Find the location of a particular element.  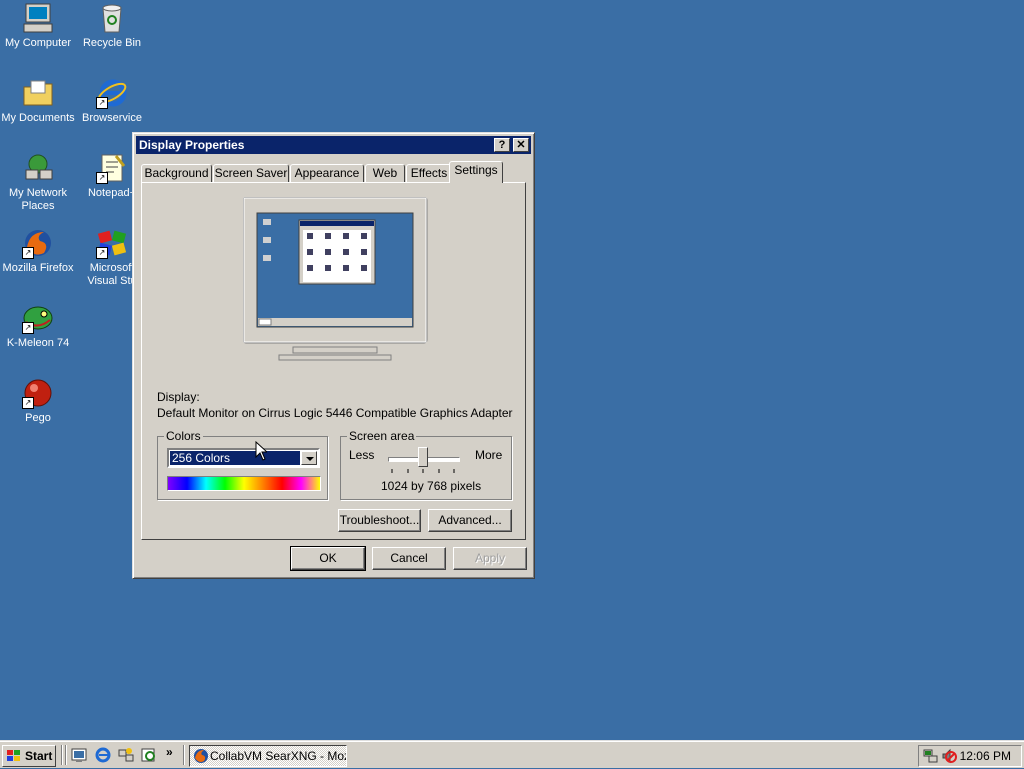

tab-screen-saver: Screen Saver is located at coordinates (251, 173).